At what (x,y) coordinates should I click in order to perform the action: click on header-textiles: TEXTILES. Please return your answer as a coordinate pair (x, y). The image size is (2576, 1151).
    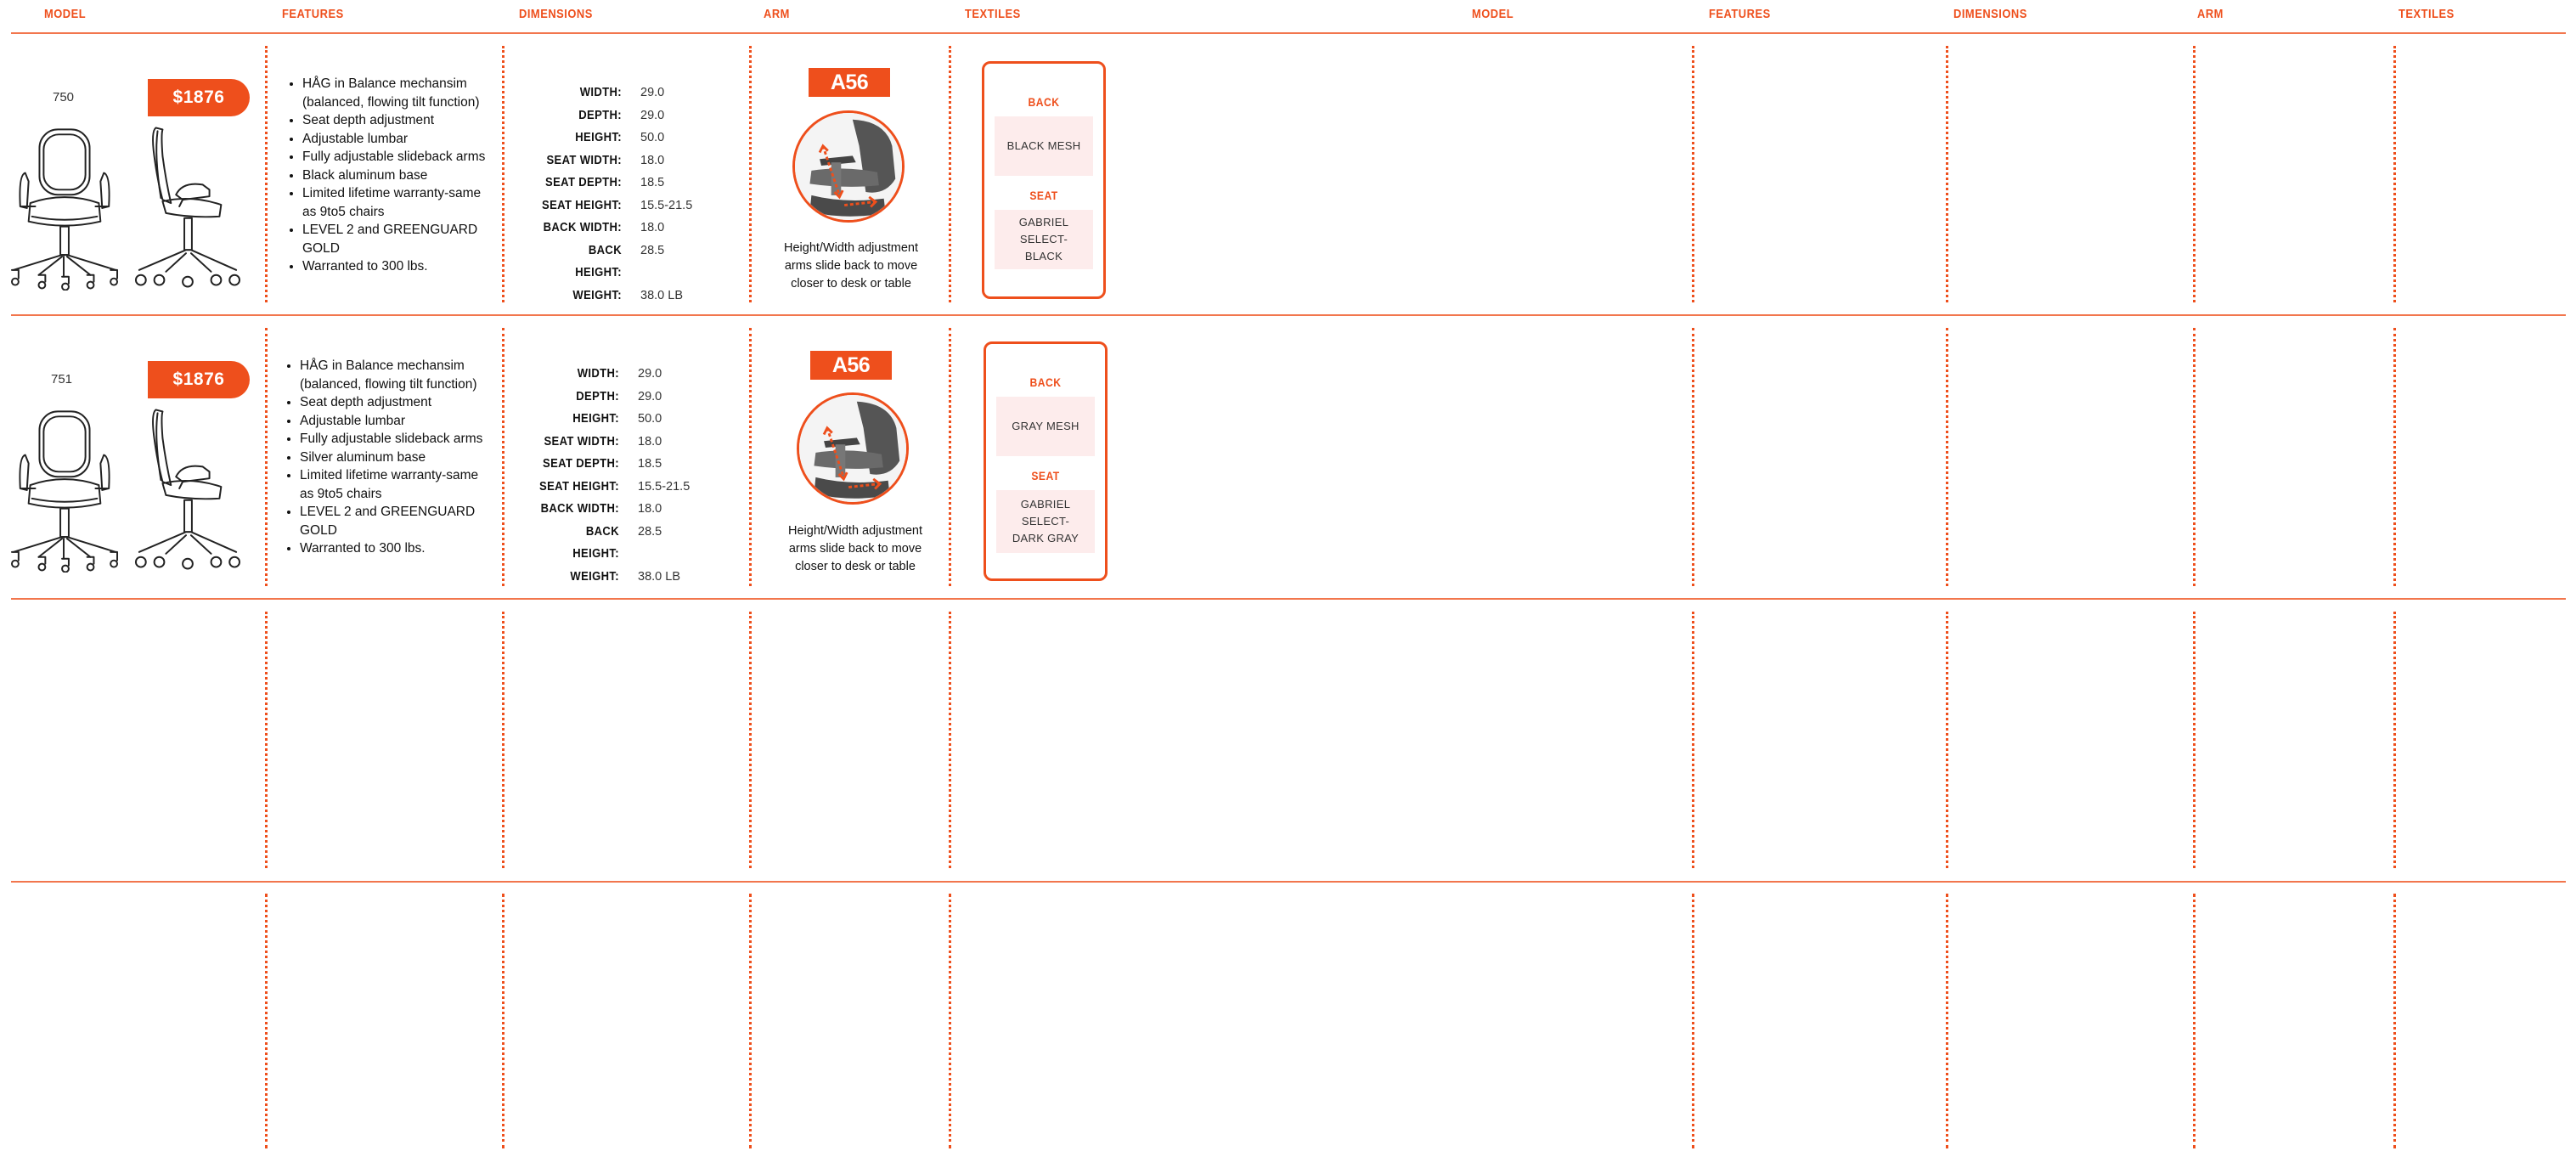
    Looking at the image, I should click on (993, 14).